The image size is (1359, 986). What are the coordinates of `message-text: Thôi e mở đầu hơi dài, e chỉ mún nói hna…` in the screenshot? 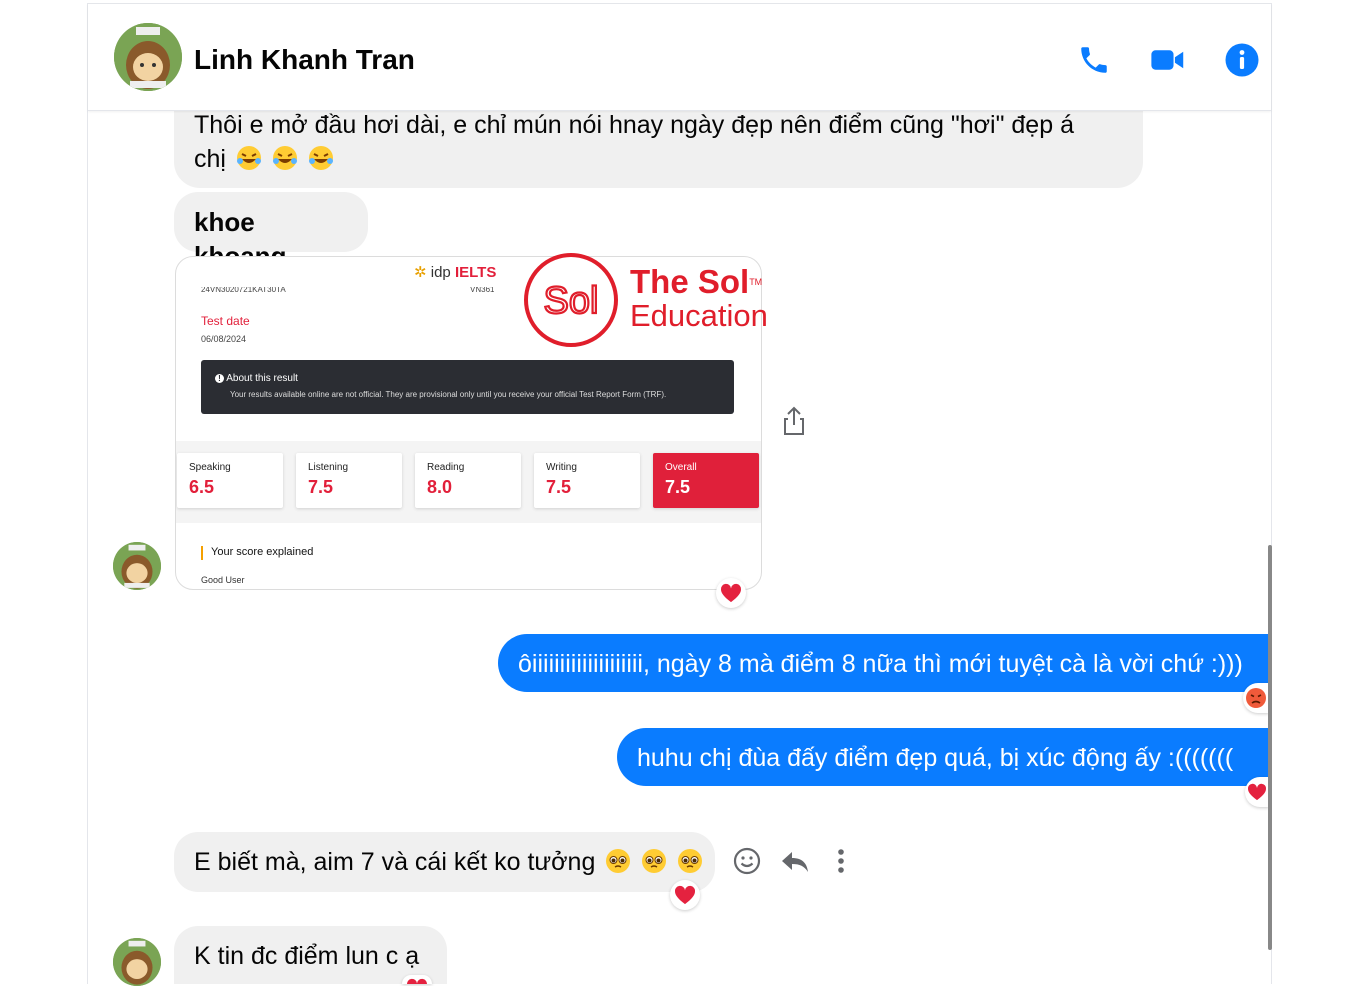 It's located at (634, 125).